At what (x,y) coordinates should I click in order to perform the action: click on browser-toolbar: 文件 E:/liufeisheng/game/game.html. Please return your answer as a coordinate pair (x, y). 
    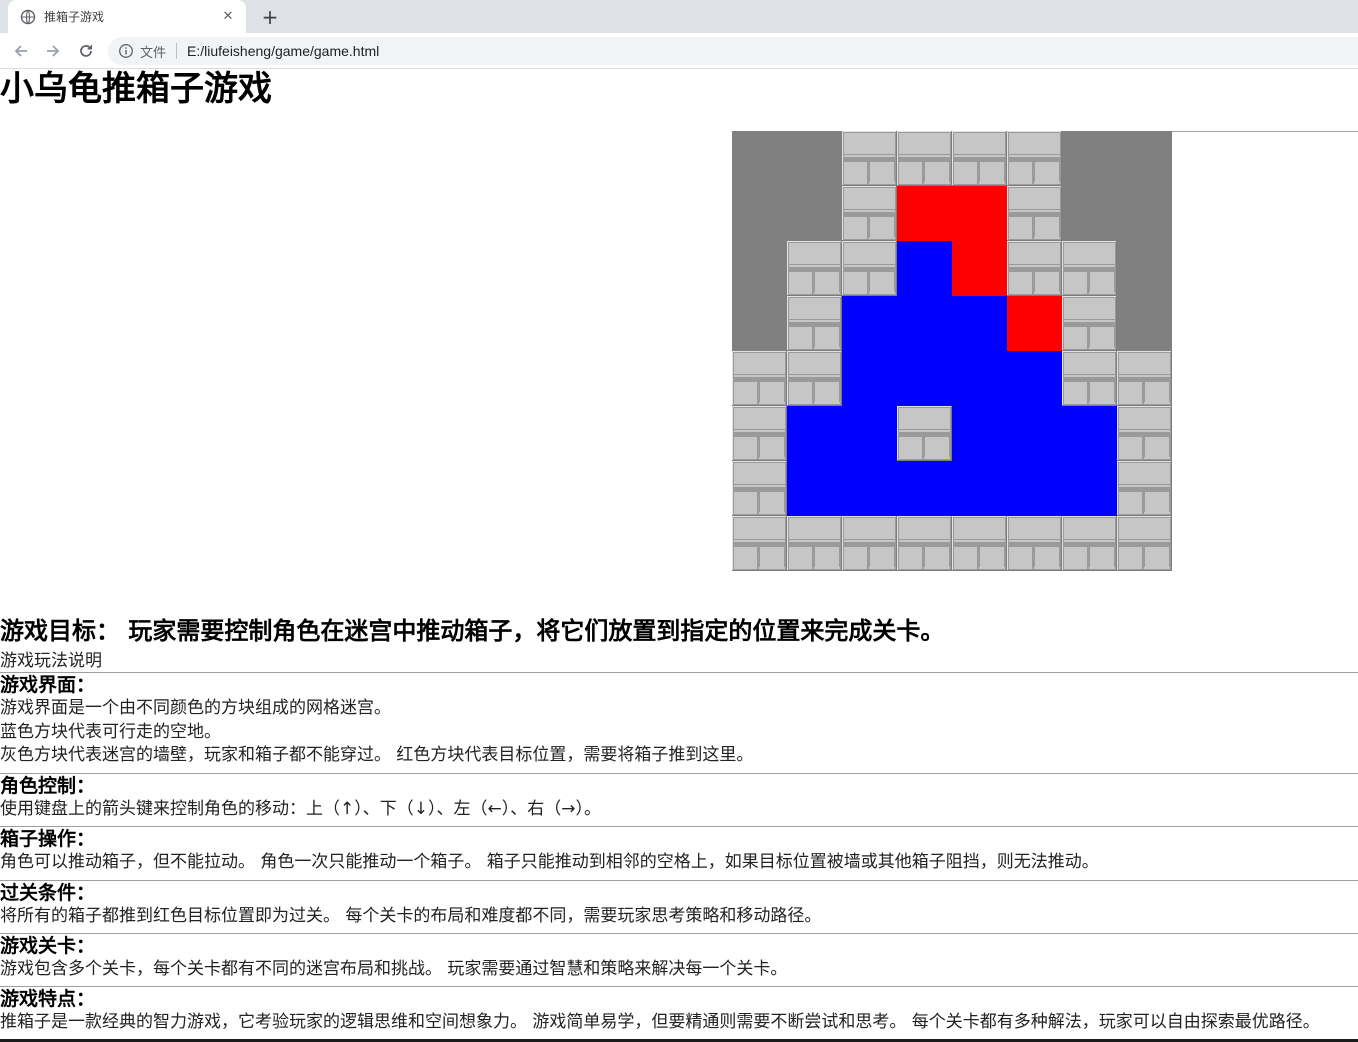
    Looking at the image, I should click on (679, 51).